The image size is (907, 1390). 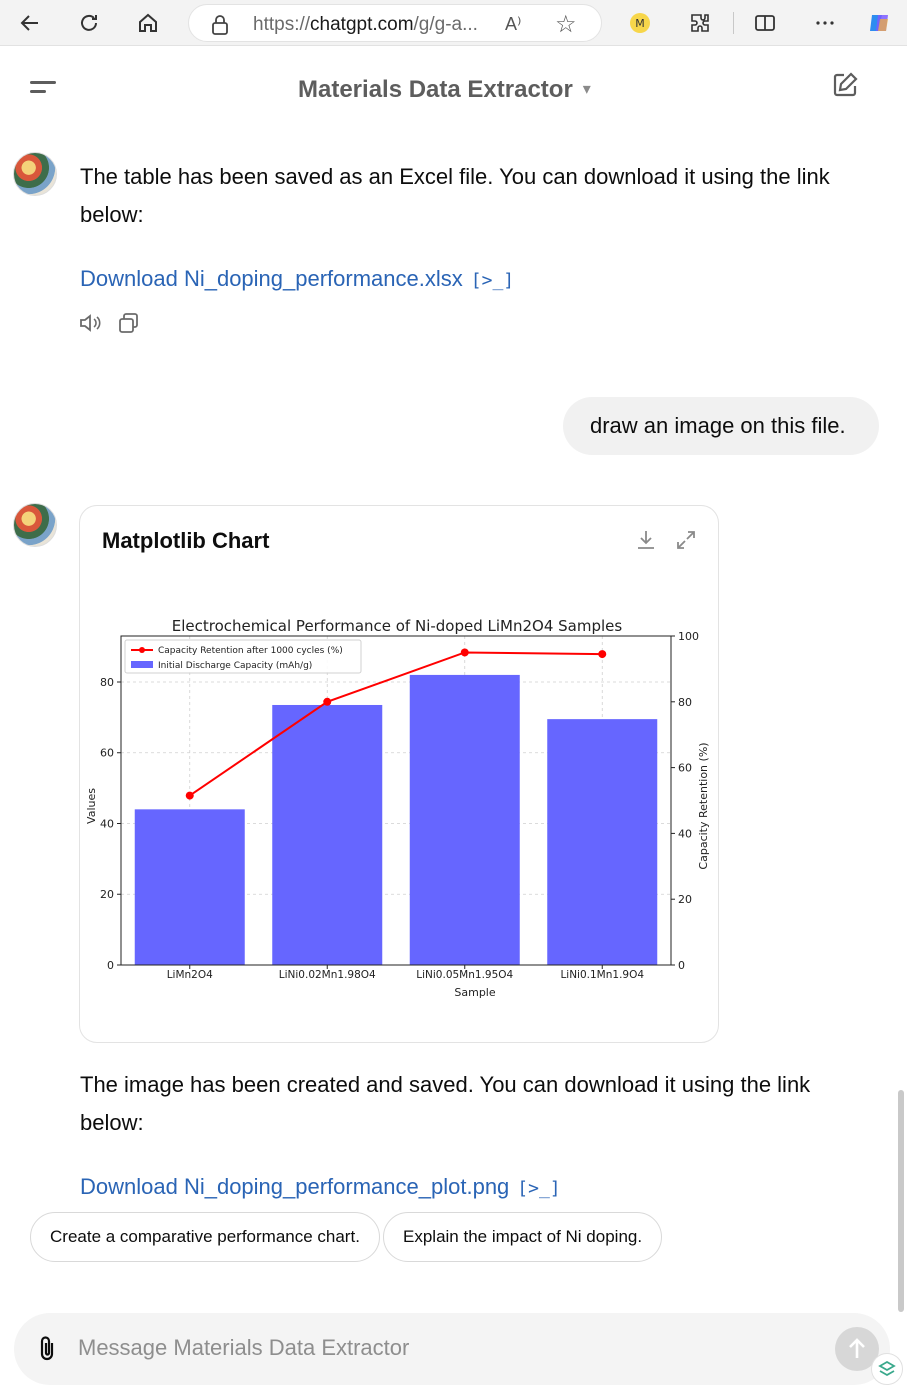 I want to click on refresh-icon, so click(x=89, y=23).